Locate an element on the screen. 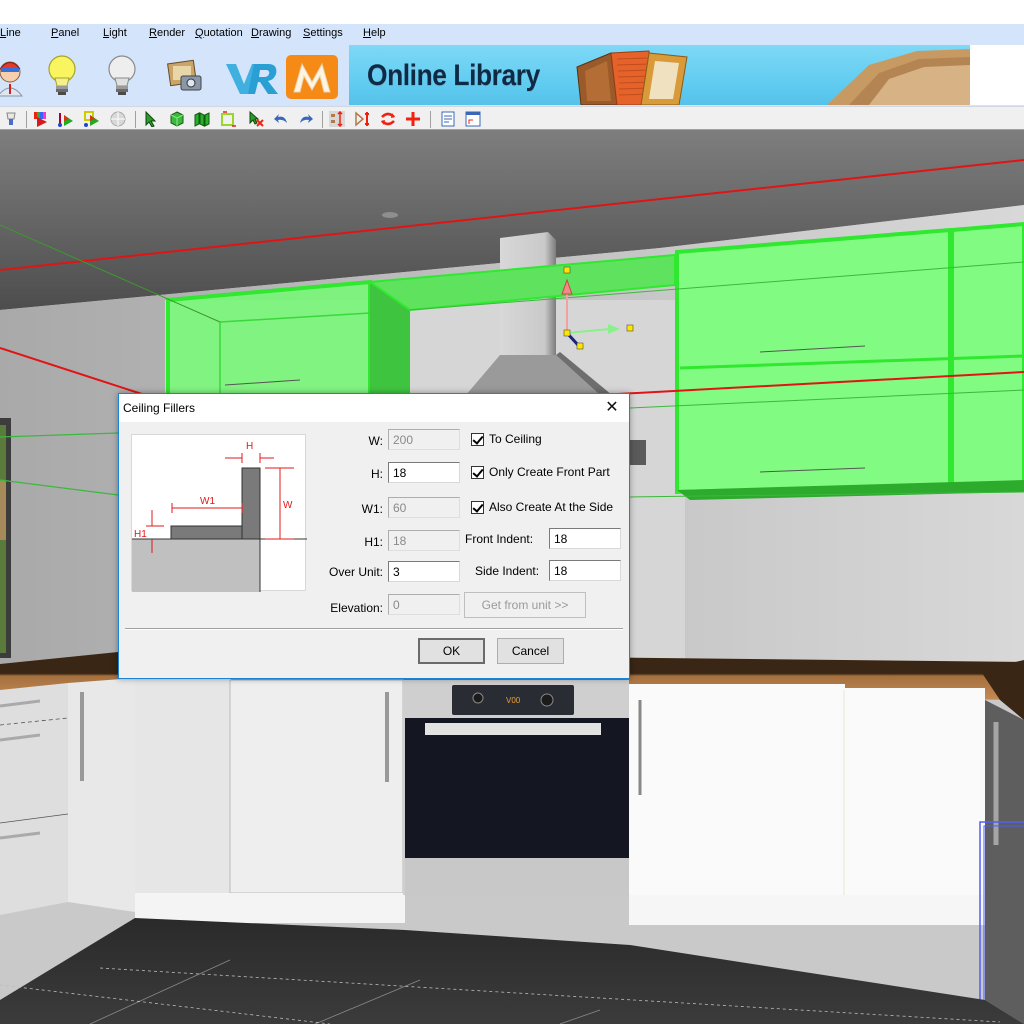  sphere-icon is located at coordinates (118, 119).